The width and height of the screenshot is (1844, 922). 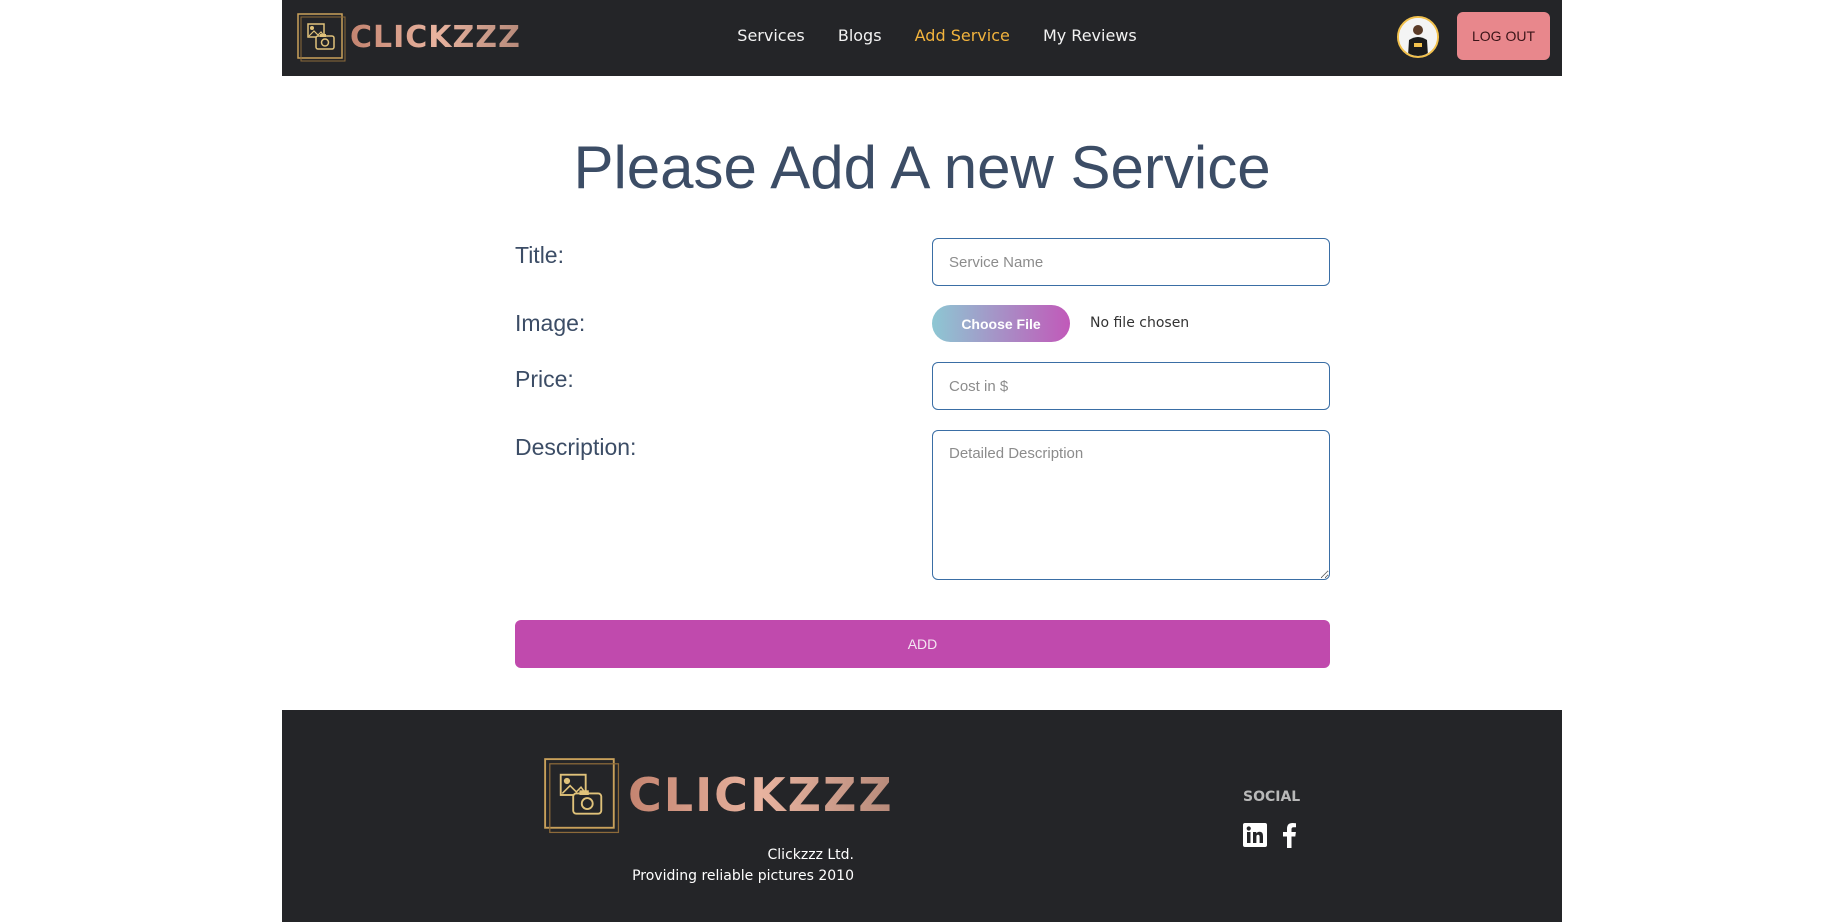 I want to click on nav-menu: Services Blogs Add Service My Reviews, so click(x=922, y=35).